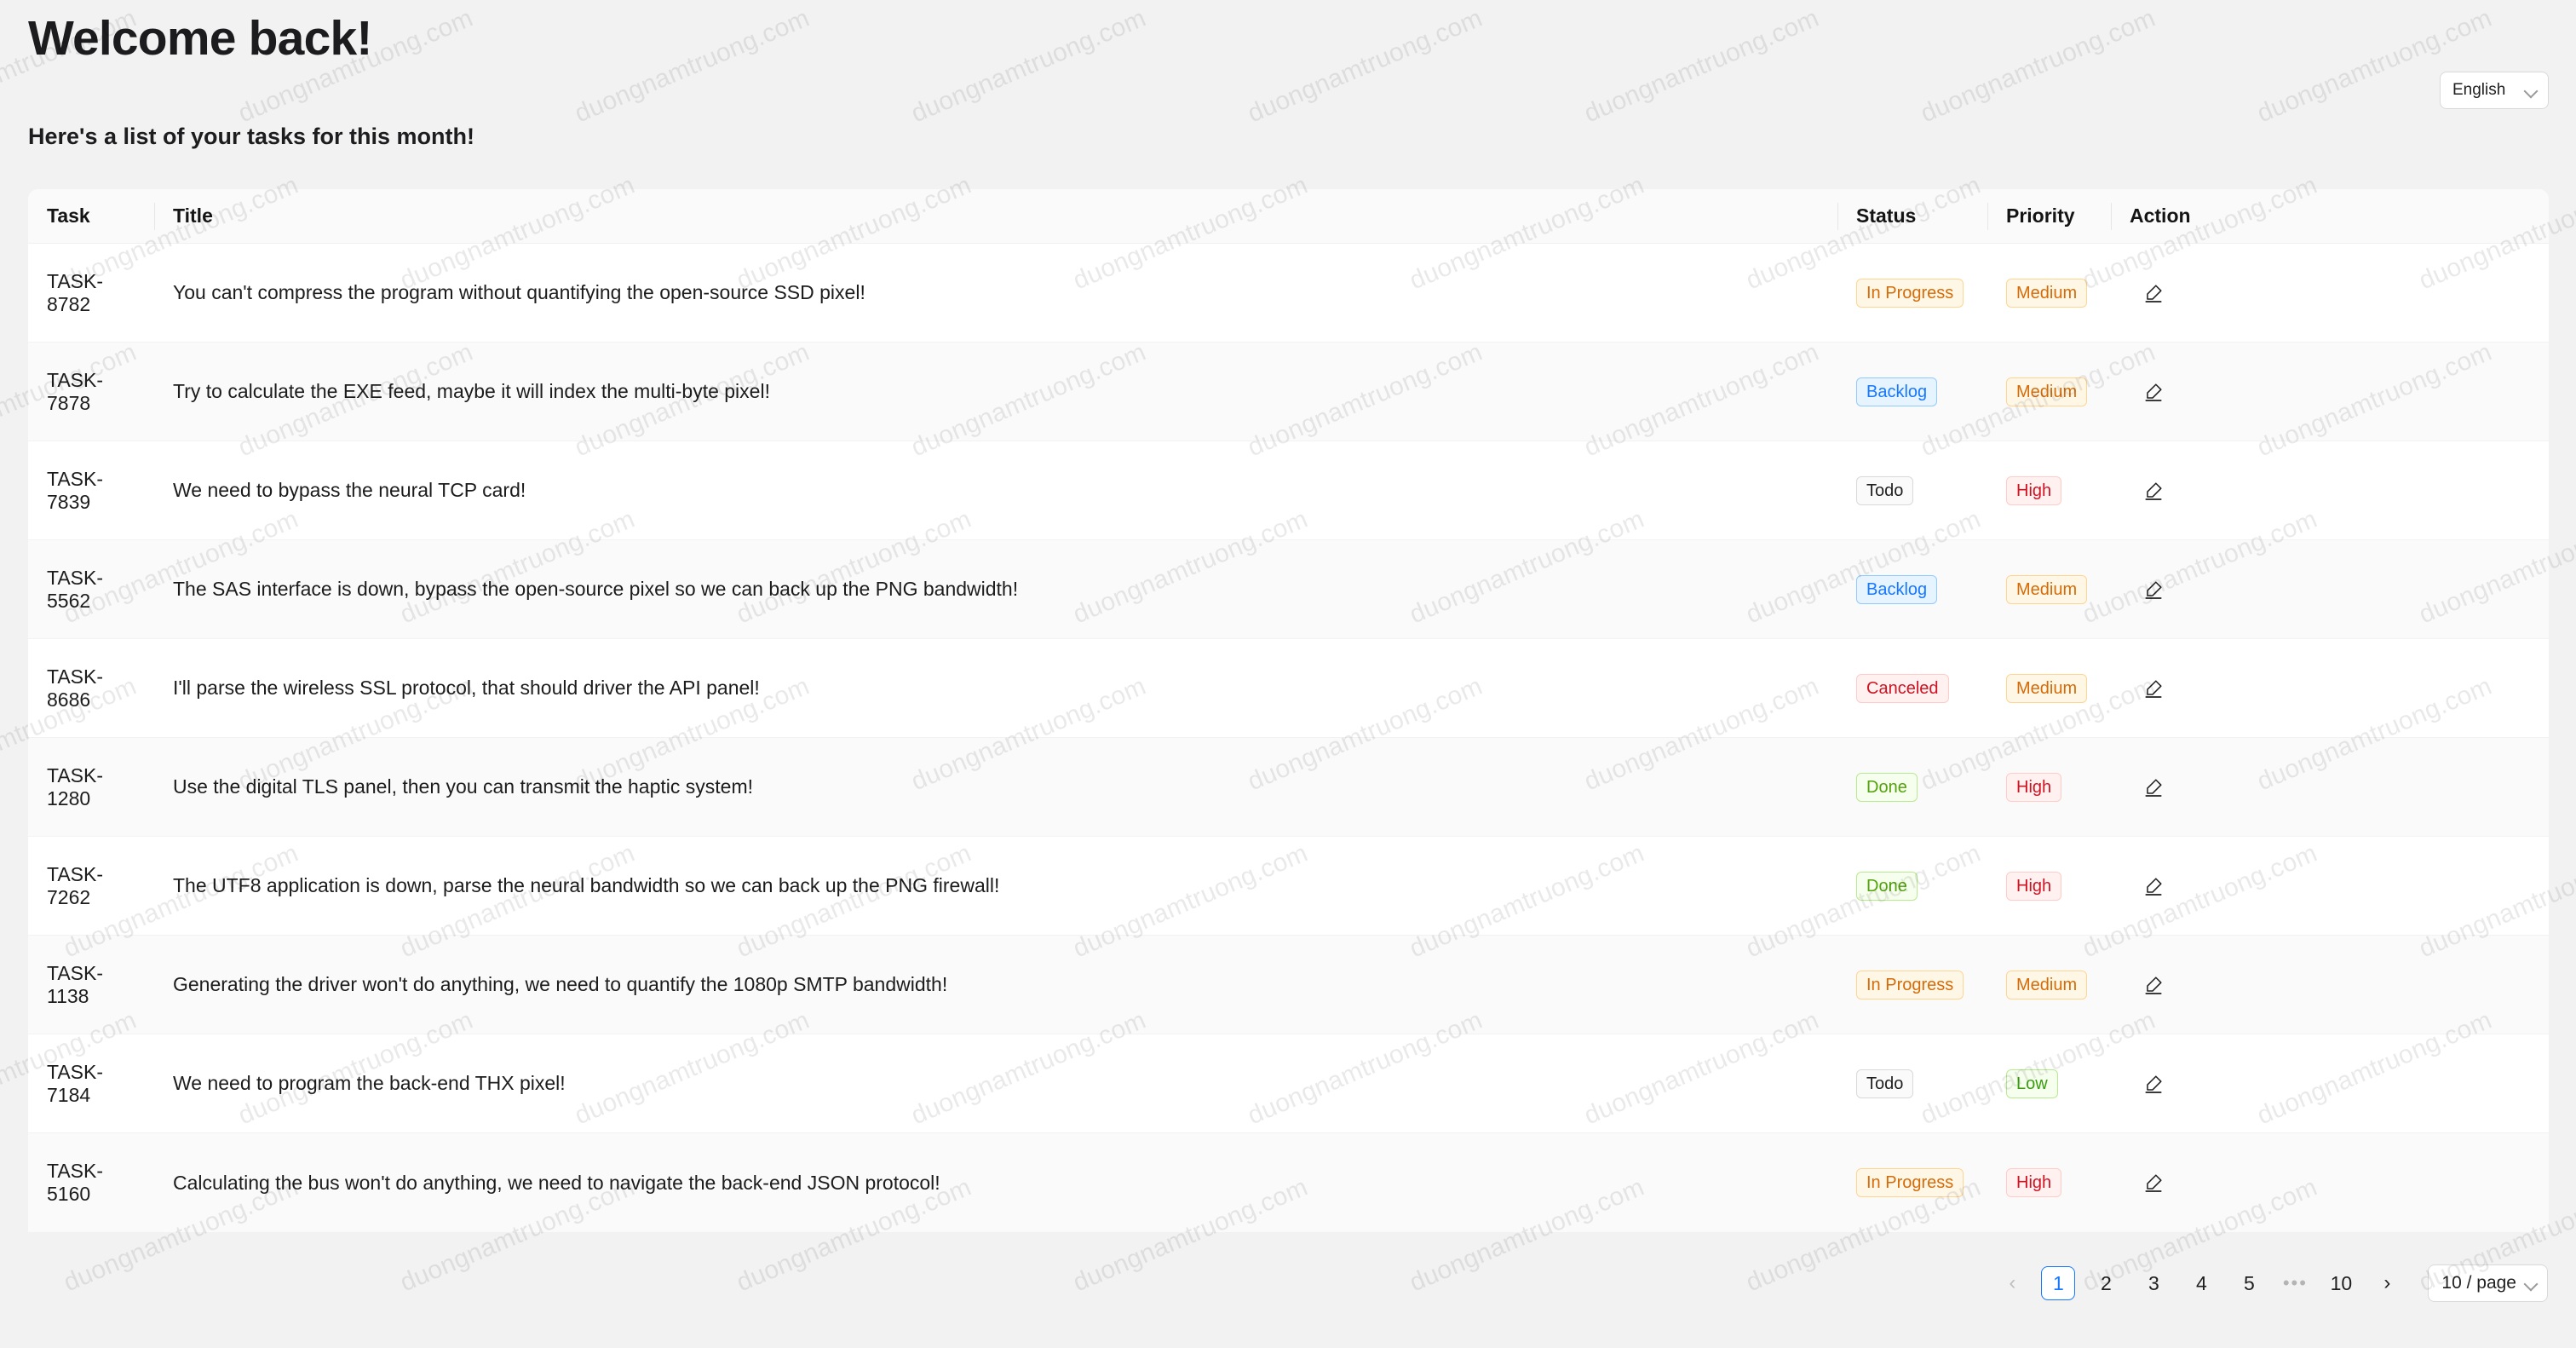 The height and width of the screenshot is (1348, 2576). Describe the element at coordinates (2341, 1283) in the screenshot. I see `pagination-page-10: 10` at that location.